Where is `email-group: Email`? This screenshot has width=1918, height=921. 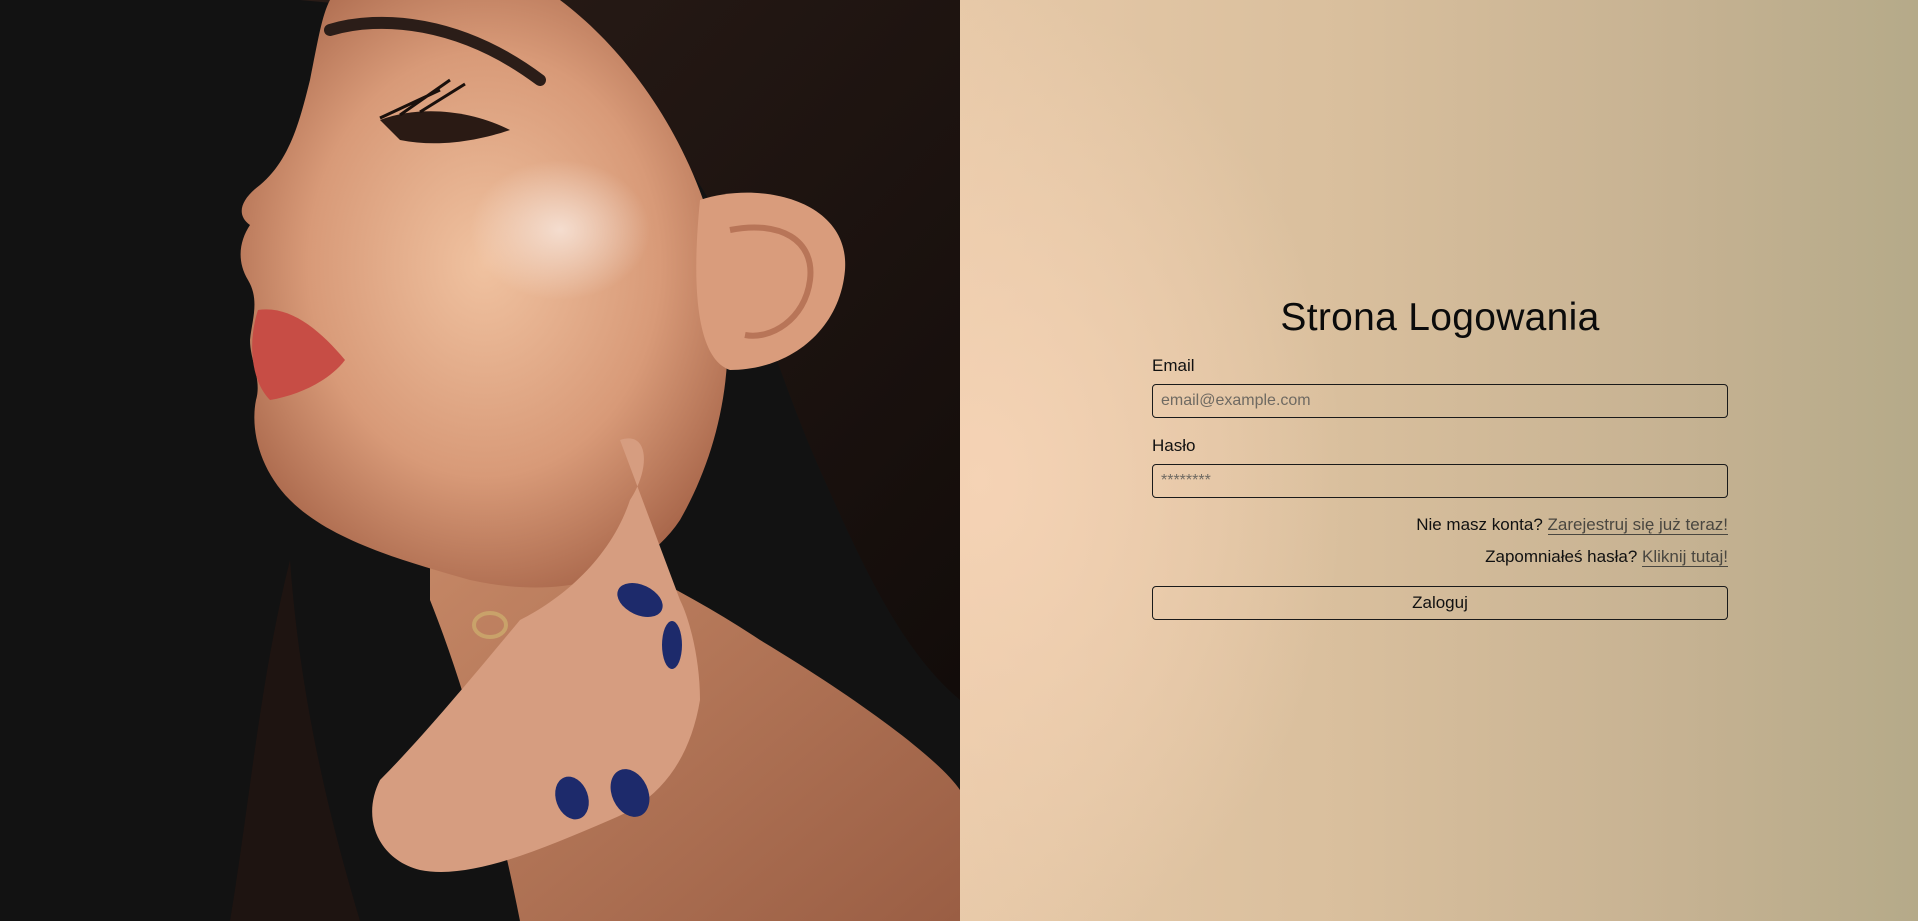
email-group: Email is located at coordinates (1440, 387).